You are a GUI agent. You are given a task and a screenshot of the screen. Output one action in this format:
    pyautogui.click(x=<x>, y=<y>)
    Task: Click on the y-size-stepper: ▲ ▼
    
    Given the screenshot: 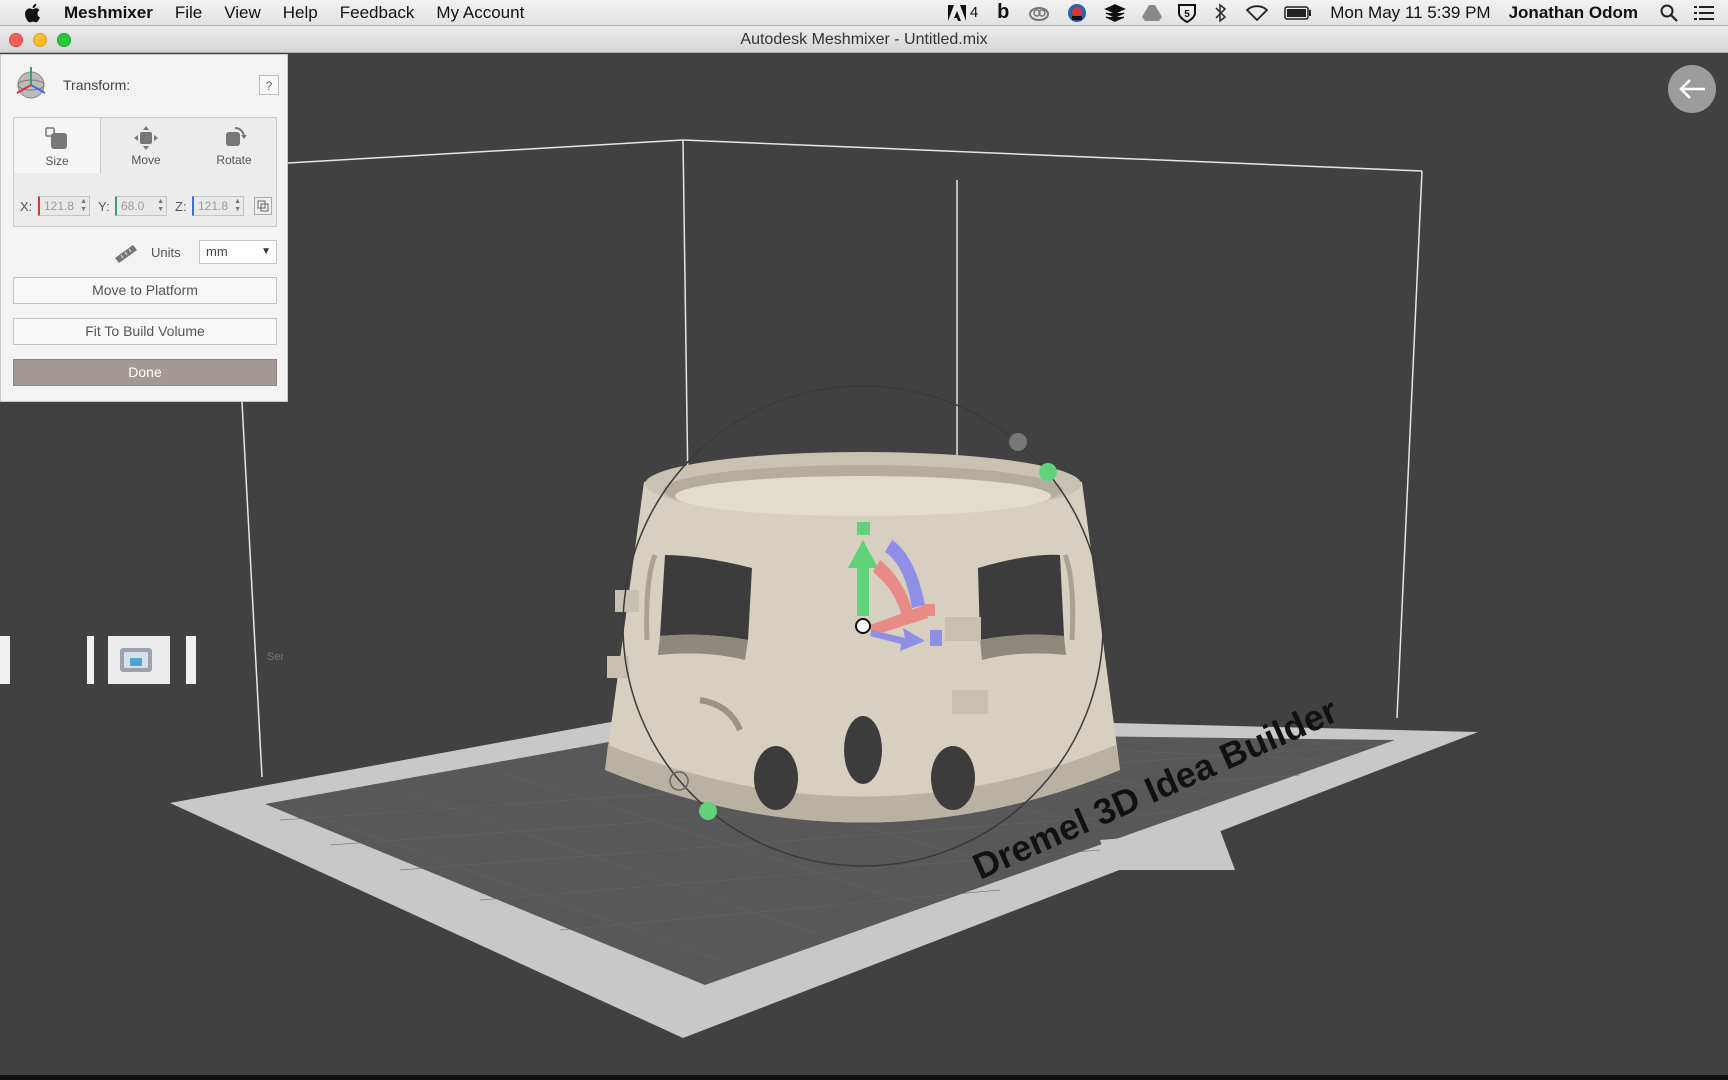 What is the action you would take?
    pyautogui.click(x=160, y=206)
    